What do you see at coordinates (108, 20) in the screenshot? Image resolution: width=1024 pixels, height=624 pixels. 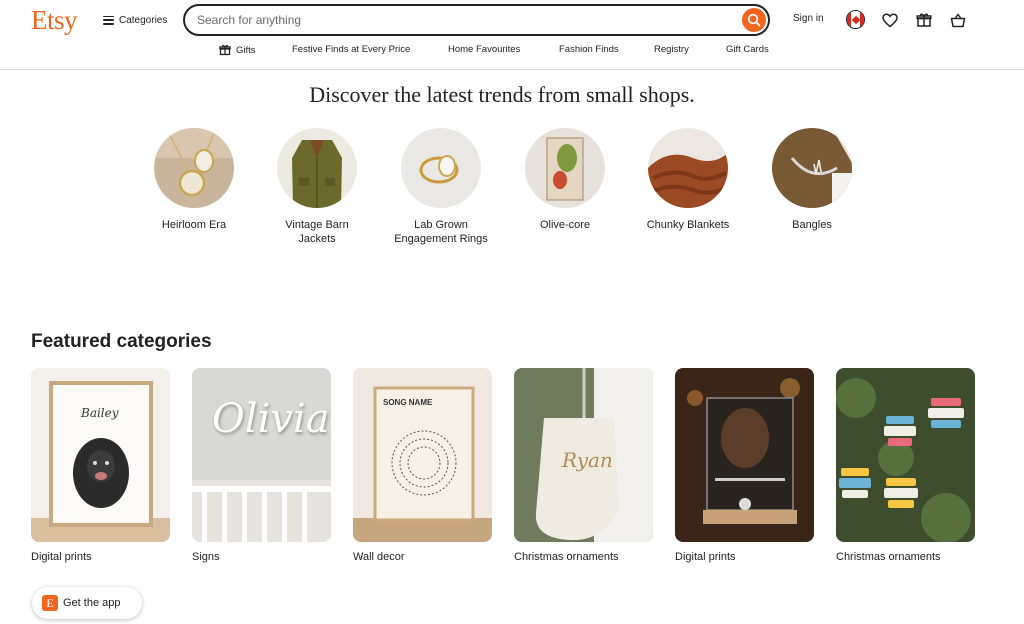 I see `menu-icon` at bounding box center [108, 20].